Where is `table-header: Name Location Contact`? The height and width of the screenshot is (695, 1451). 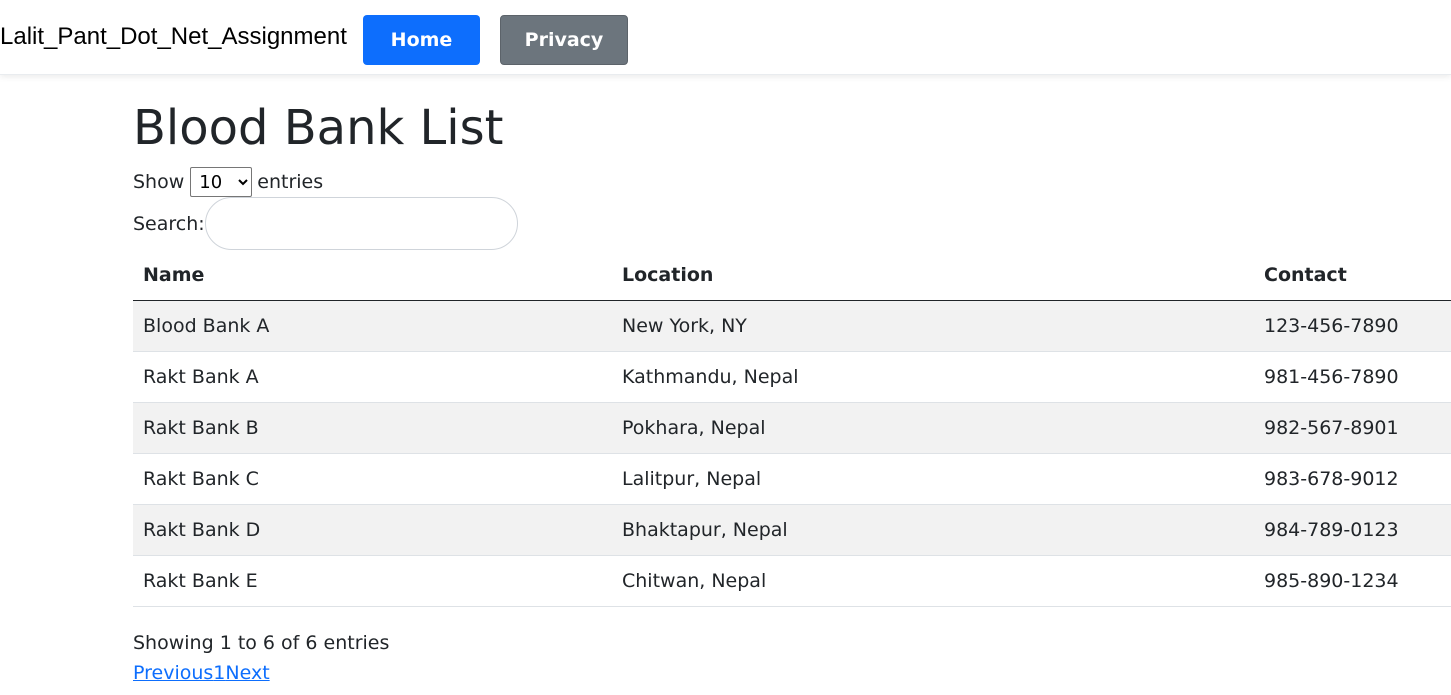
table-header: Name Location Contact is located at coordinates (792, 276).